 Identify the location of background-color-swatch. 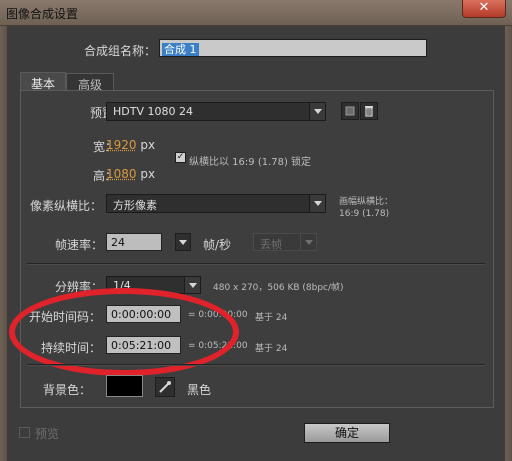
(124, 386).